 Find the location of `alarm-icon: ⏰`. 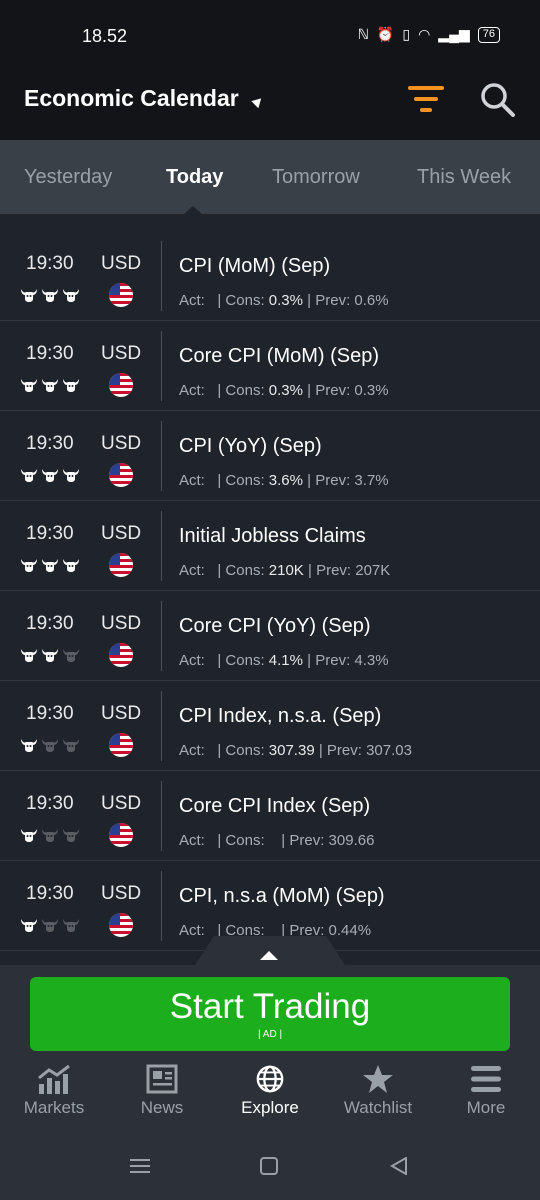

alarm-icon: ⏰ is located at coordinates (385, 34).